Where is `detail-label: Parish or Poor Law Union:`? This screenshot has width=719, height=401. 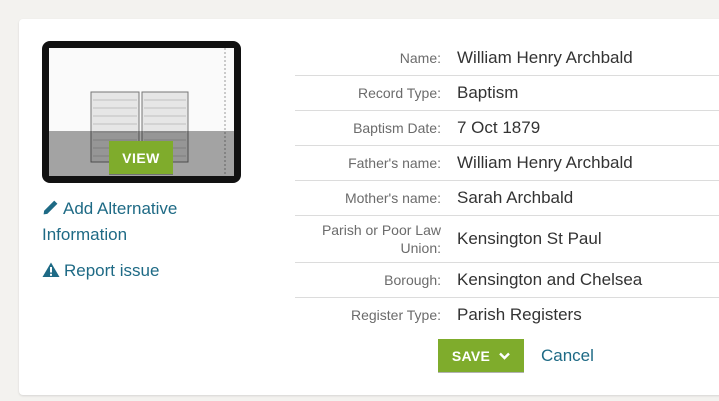 detail-label: Parish or Poor Law Union: is located at coordinates (381, 239).